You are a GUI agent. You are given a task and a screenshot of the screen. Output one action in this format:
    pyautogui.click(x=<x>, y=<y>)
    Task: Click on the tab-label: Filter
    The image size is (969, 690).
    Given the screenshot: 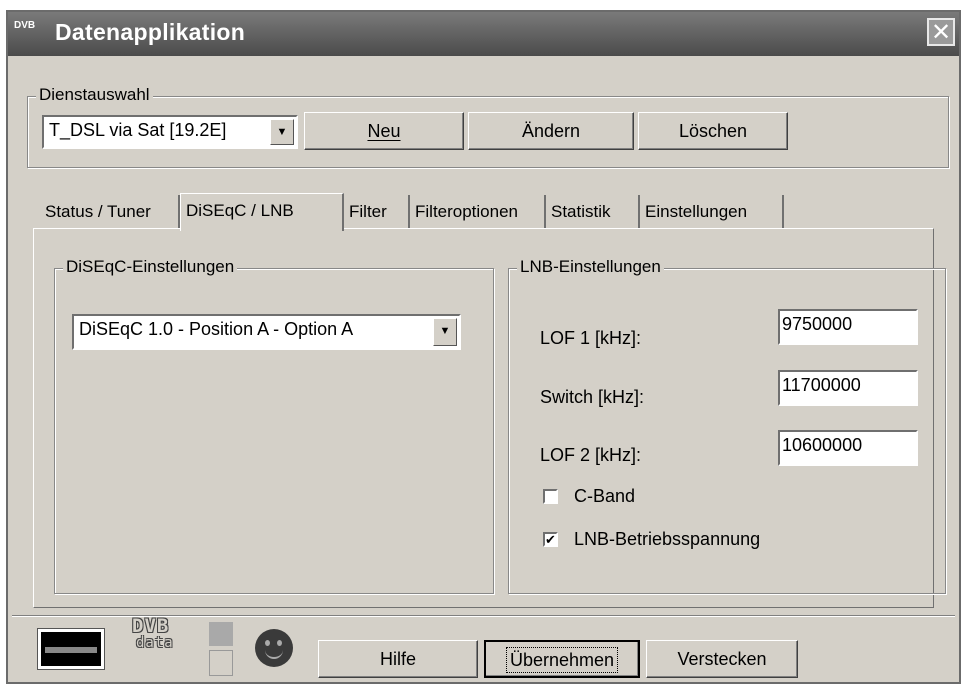 What is the action you would take?
    pyautogui.click(x=368, y=211)
    